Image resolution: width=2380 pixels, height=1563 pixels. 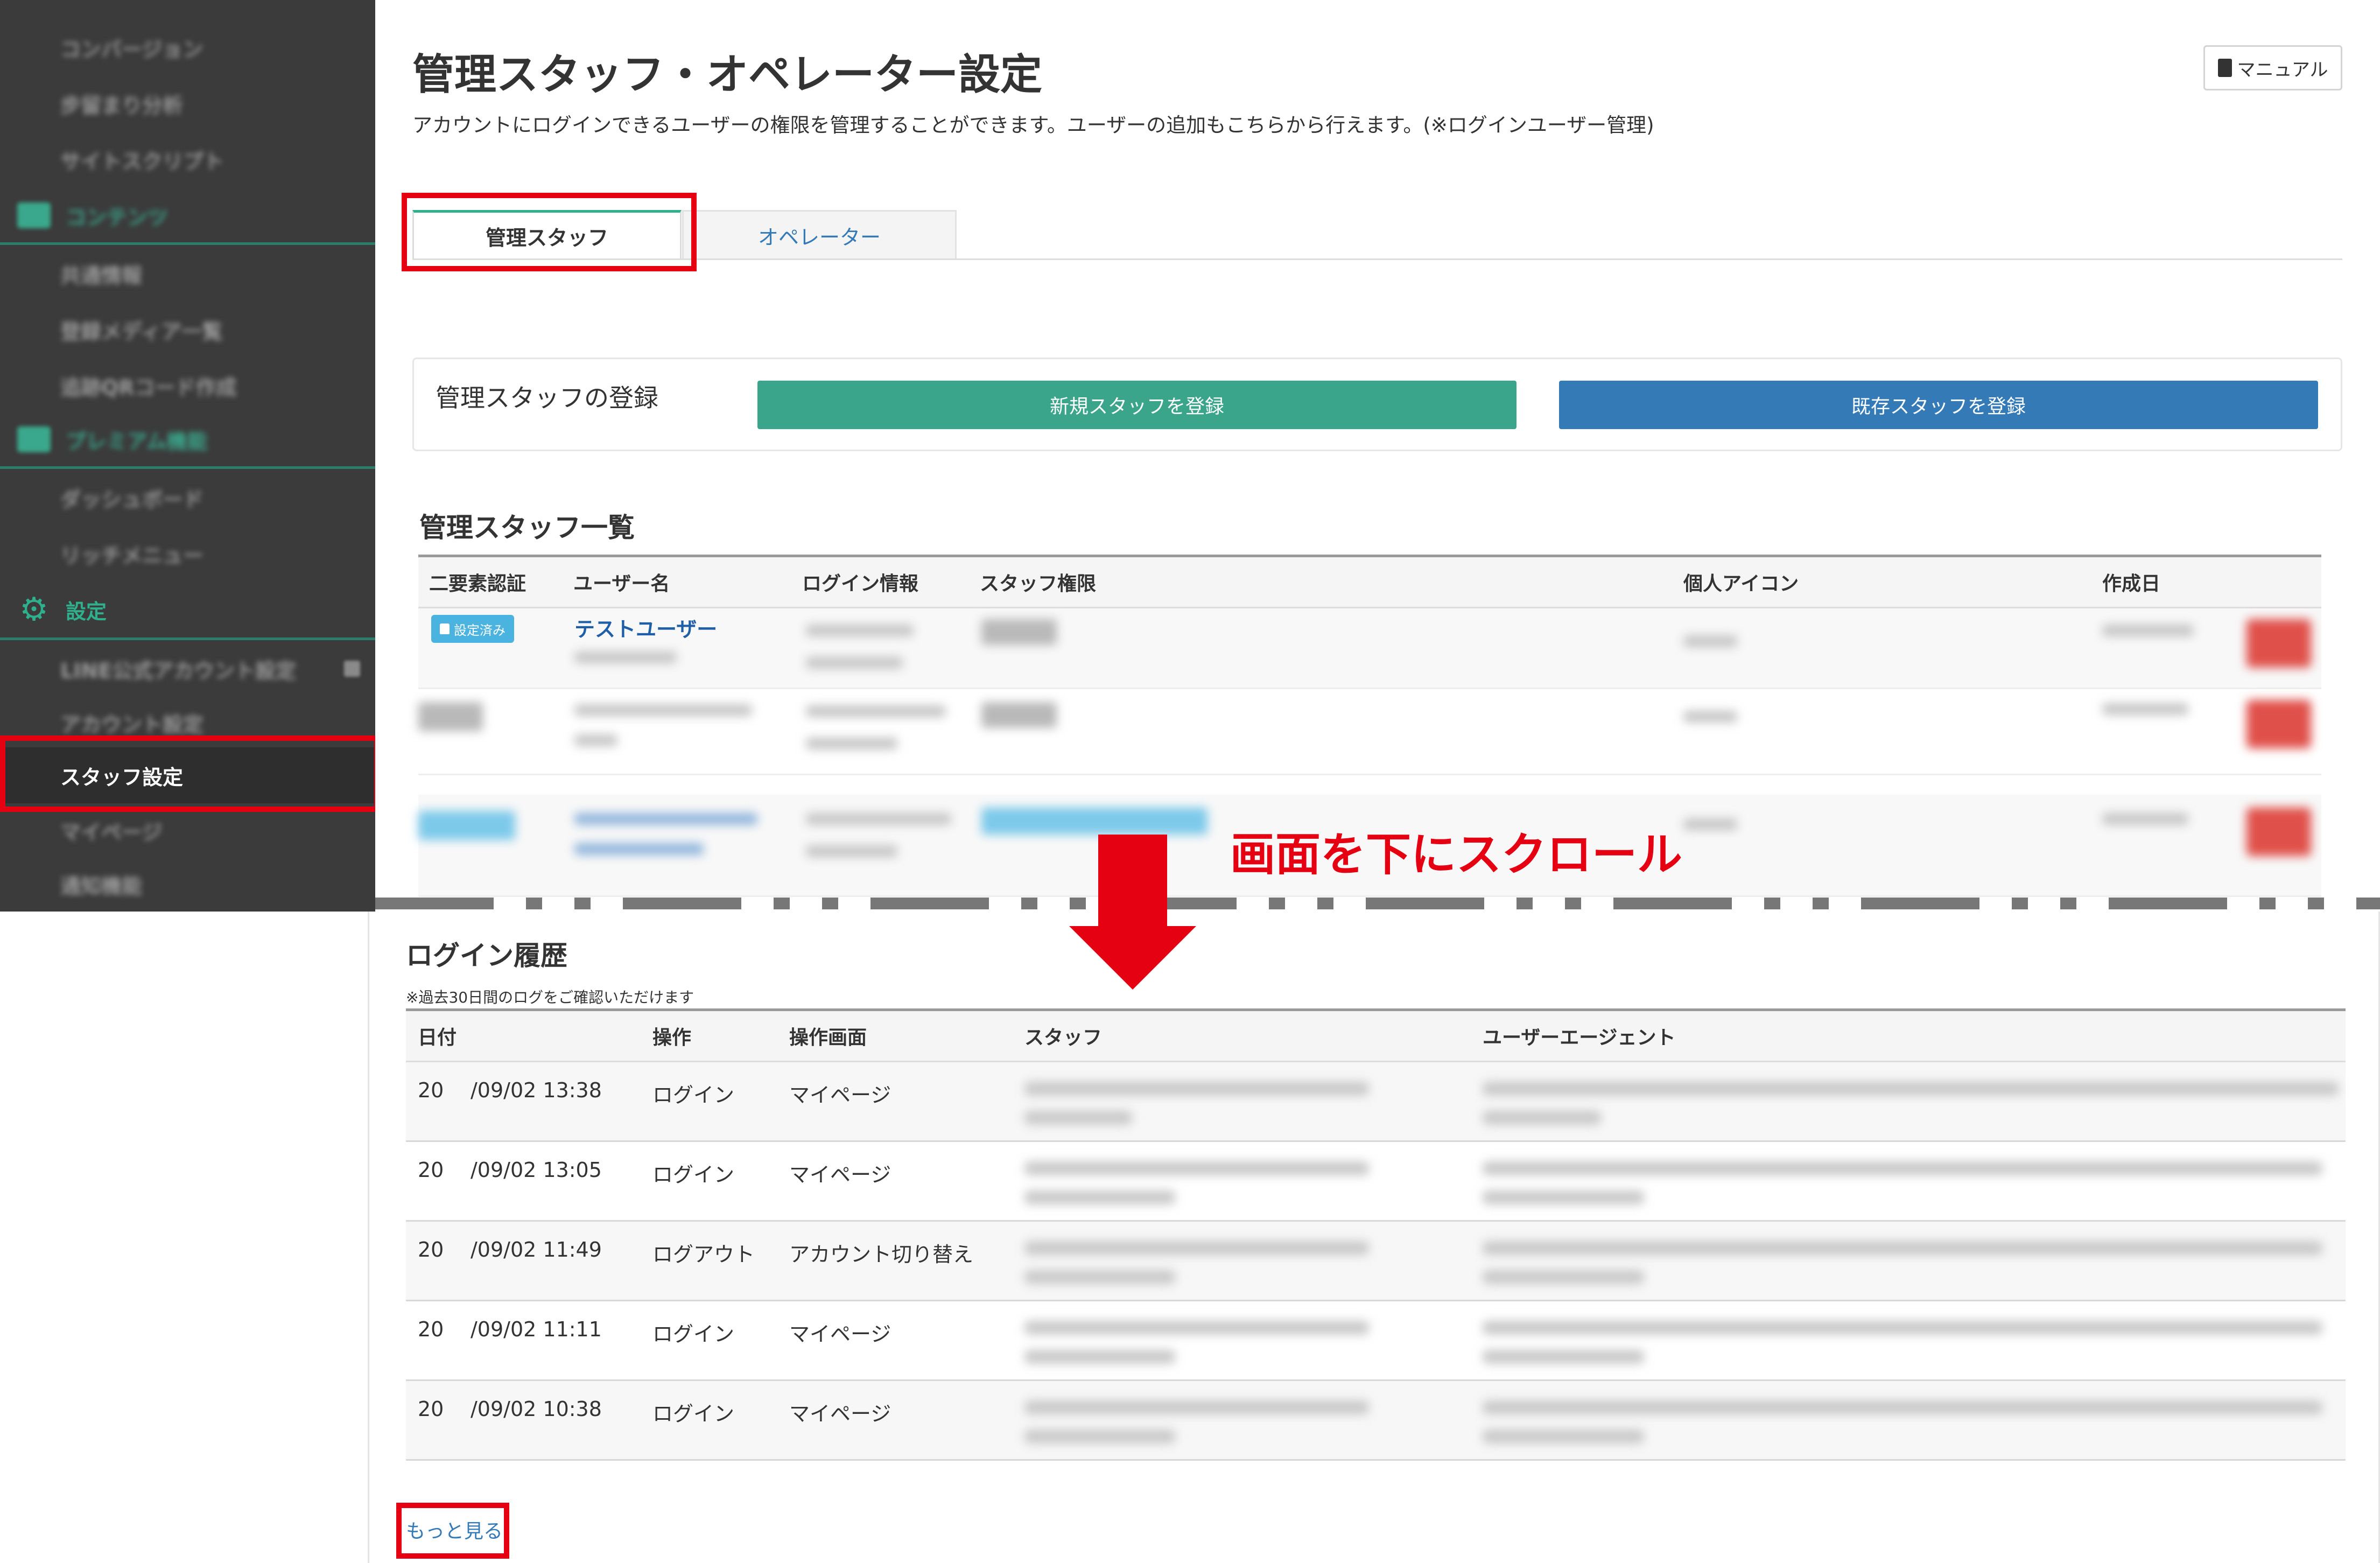 What do you see at coordinates (33, 609) in the screenshot?
I see `gear-icon: ⚙` at bounding box center [33, 609].